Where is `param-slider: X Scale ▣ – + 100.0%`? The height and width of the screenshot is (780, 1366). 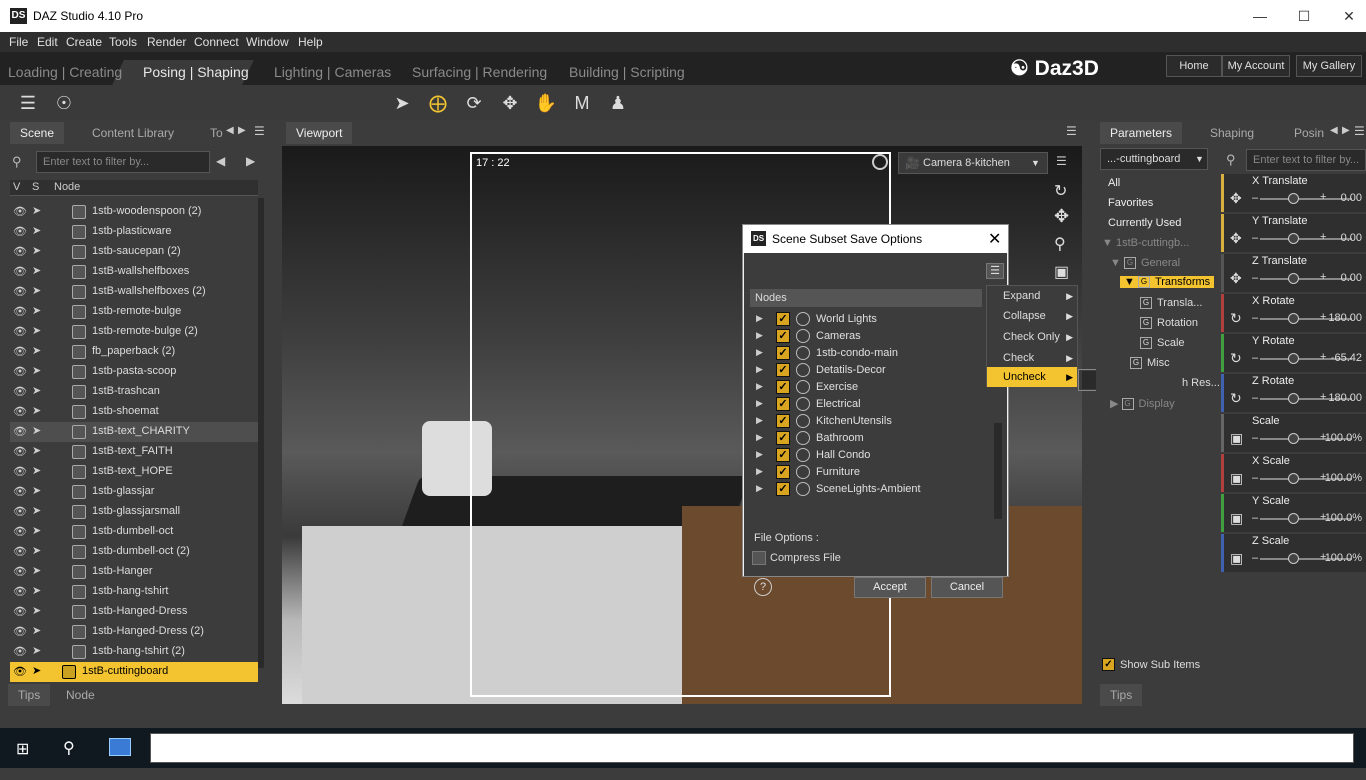
param-slider: X Scale ▣ – + 100.0% is located at coordinates (1293, 473).